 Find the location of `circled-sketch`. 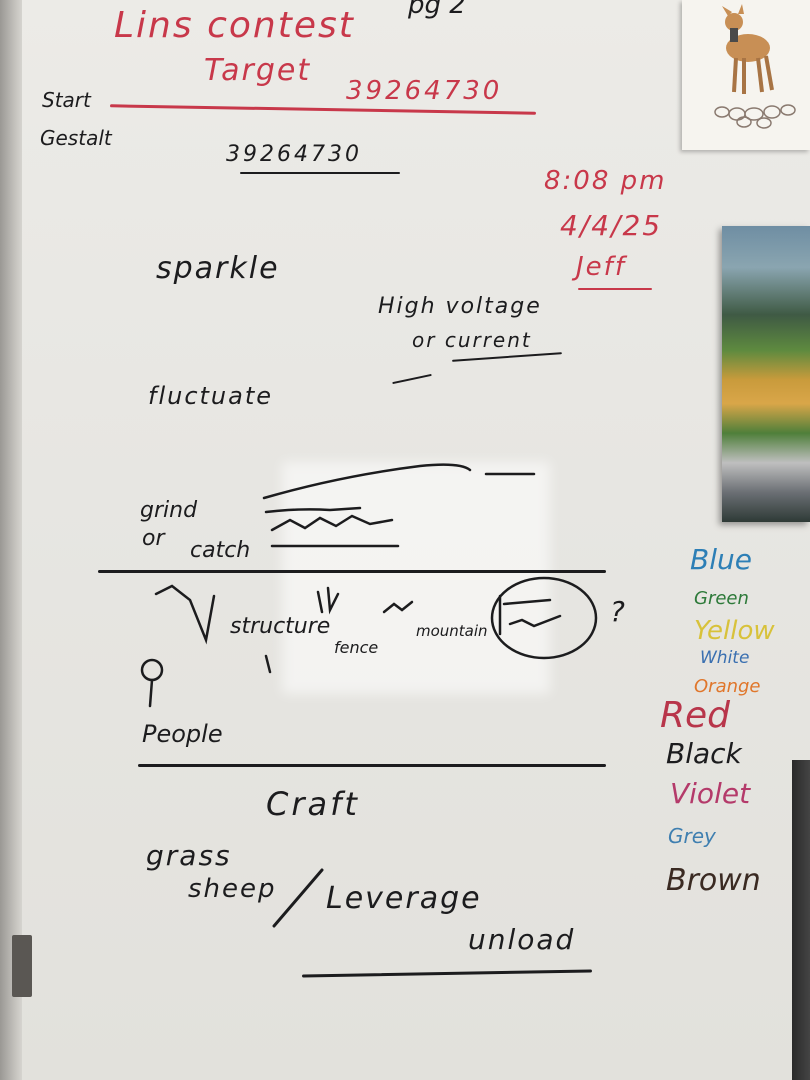

circled-sketch is located at coordinates (544, 618).